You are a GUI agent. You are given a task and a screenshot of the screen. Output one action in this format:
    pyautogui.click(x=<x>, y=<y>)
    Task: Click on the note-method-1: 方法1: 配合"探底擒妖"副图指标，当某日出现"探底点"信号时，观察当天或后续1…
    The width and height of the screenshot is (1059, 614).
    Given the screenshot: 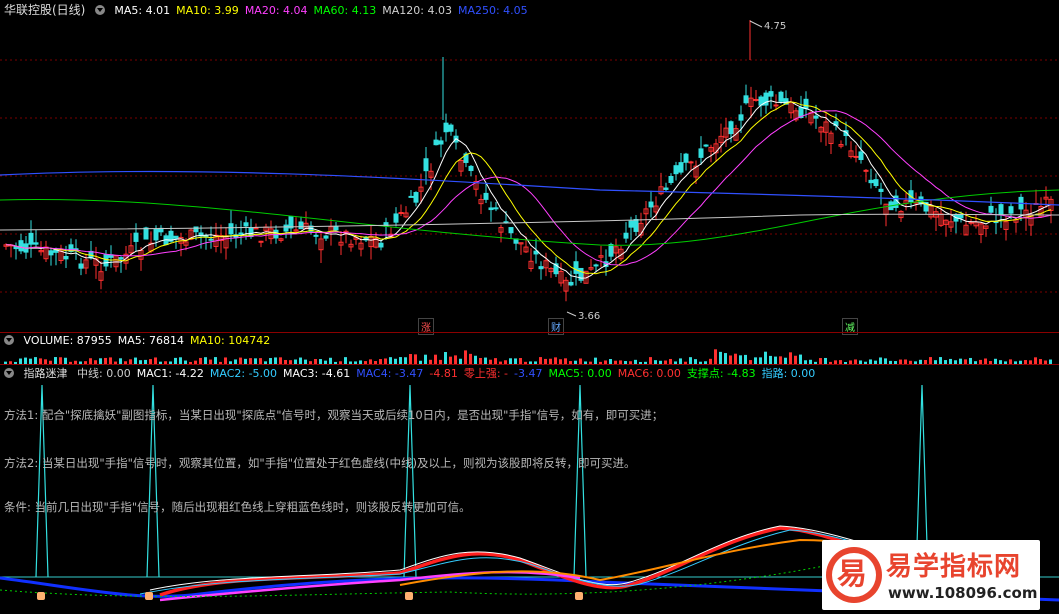 What is the action you would take?
    pyautogui.click(x=334, y=415)
    